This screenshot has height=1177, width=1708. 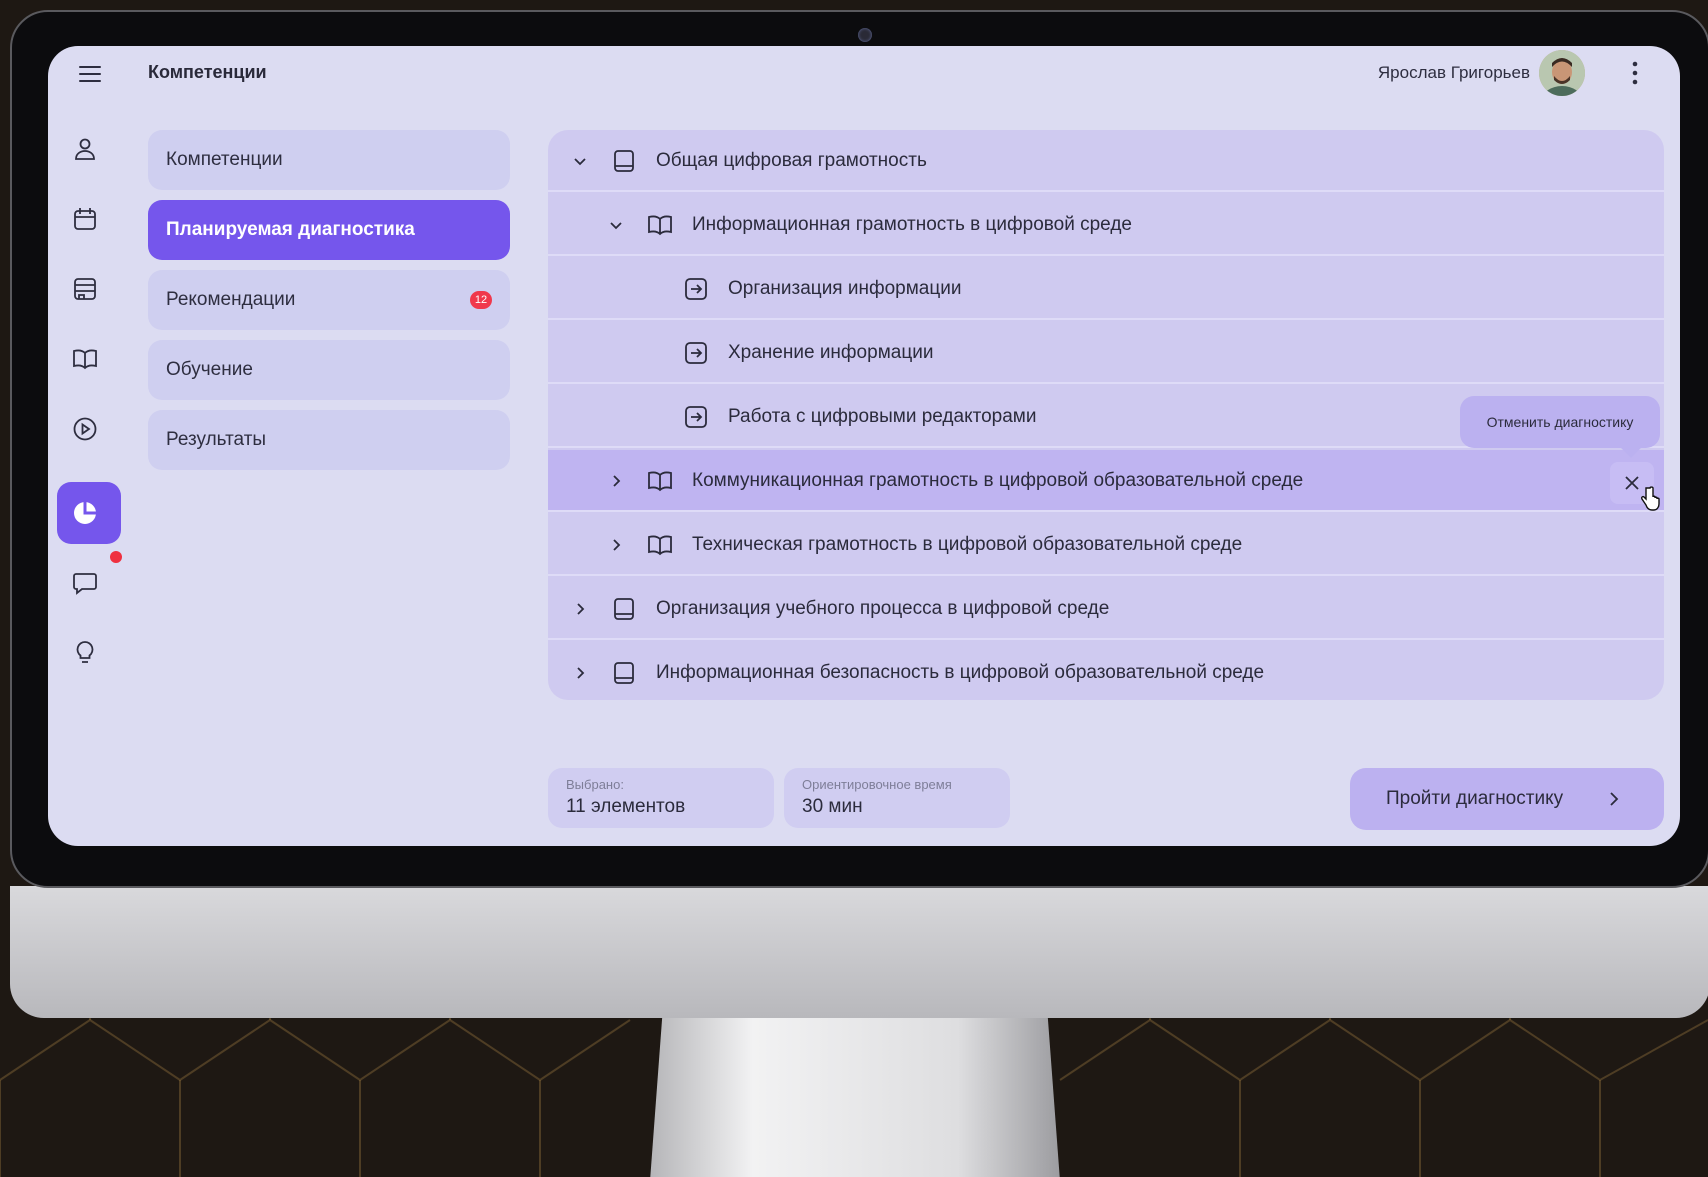 What do you see at coordinates (290, 229) in the screenshot?
I see `nav-item-label: Планируемая диагностика` at bounding box center [290, 229].